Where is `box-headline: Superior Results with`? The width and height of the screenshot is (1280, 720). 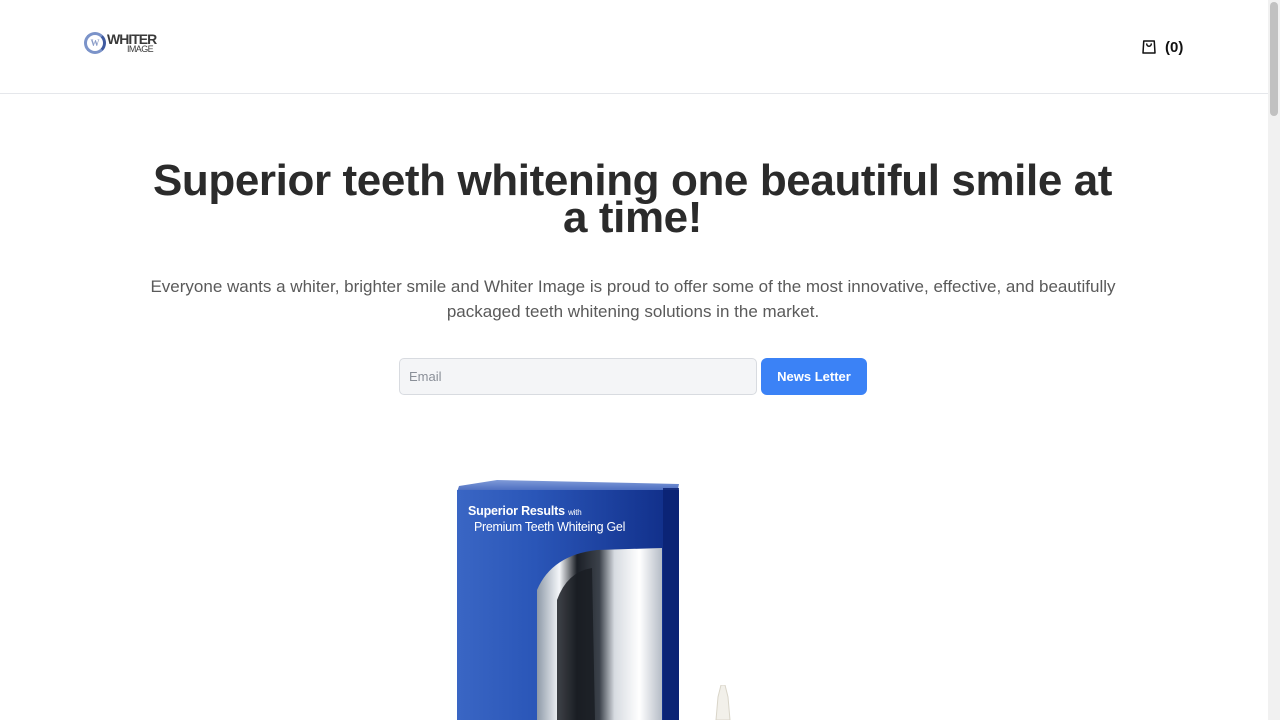
box-headline: Superior Results with is located at coordinates (525, 511).